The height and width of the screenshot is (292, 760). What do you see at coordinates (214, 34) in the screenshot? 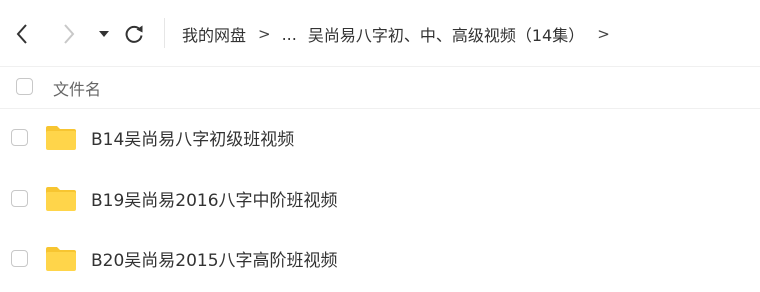
I see `breadcrumb-root: 我的网盘` at bounding box center [214, 34].